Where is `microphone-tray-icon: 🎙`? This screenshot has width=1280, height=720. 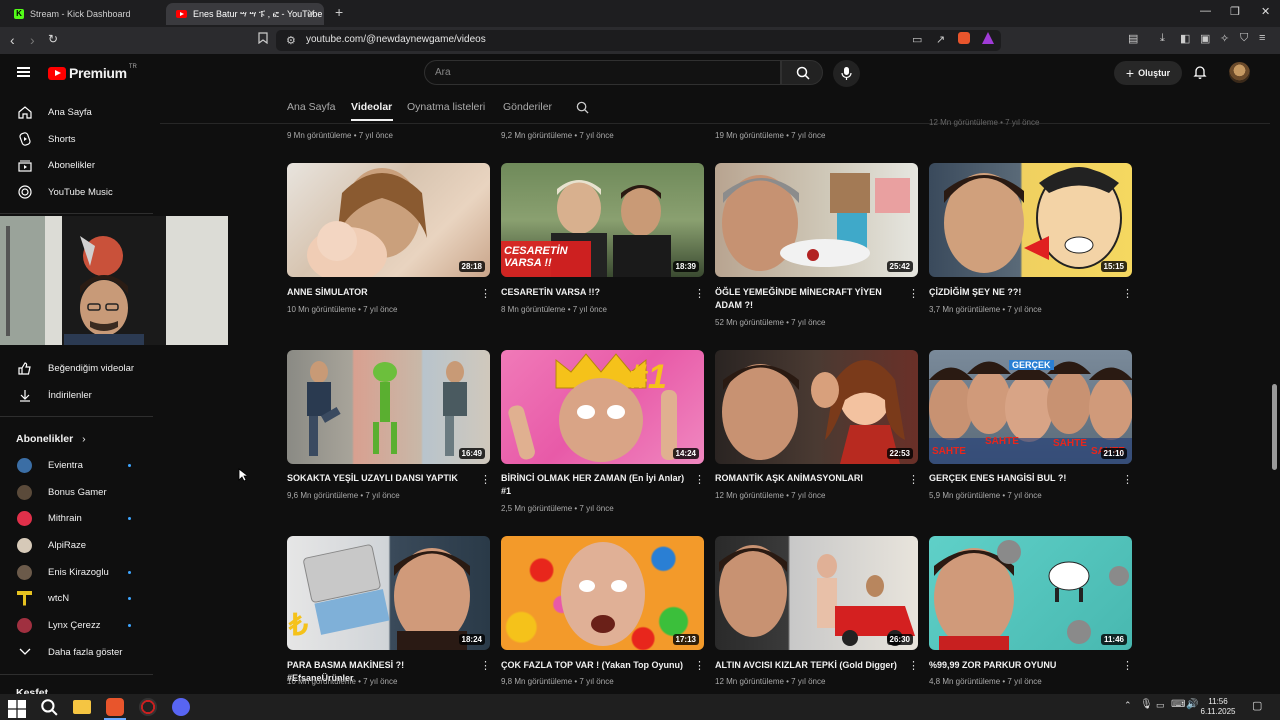 microphone-tray-icon: 🎙 is located at coordinates (1146, 704).